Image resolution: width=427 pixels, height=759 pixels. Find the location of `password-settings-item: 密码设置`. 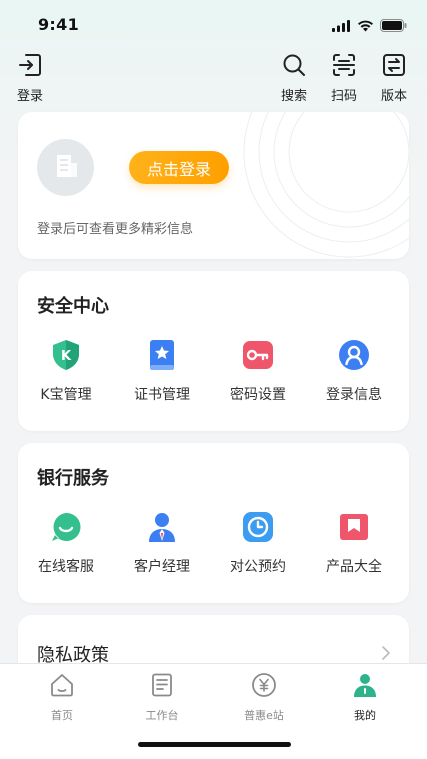

password-settings-item: 密码设置 is located at coordinates (258, 371).